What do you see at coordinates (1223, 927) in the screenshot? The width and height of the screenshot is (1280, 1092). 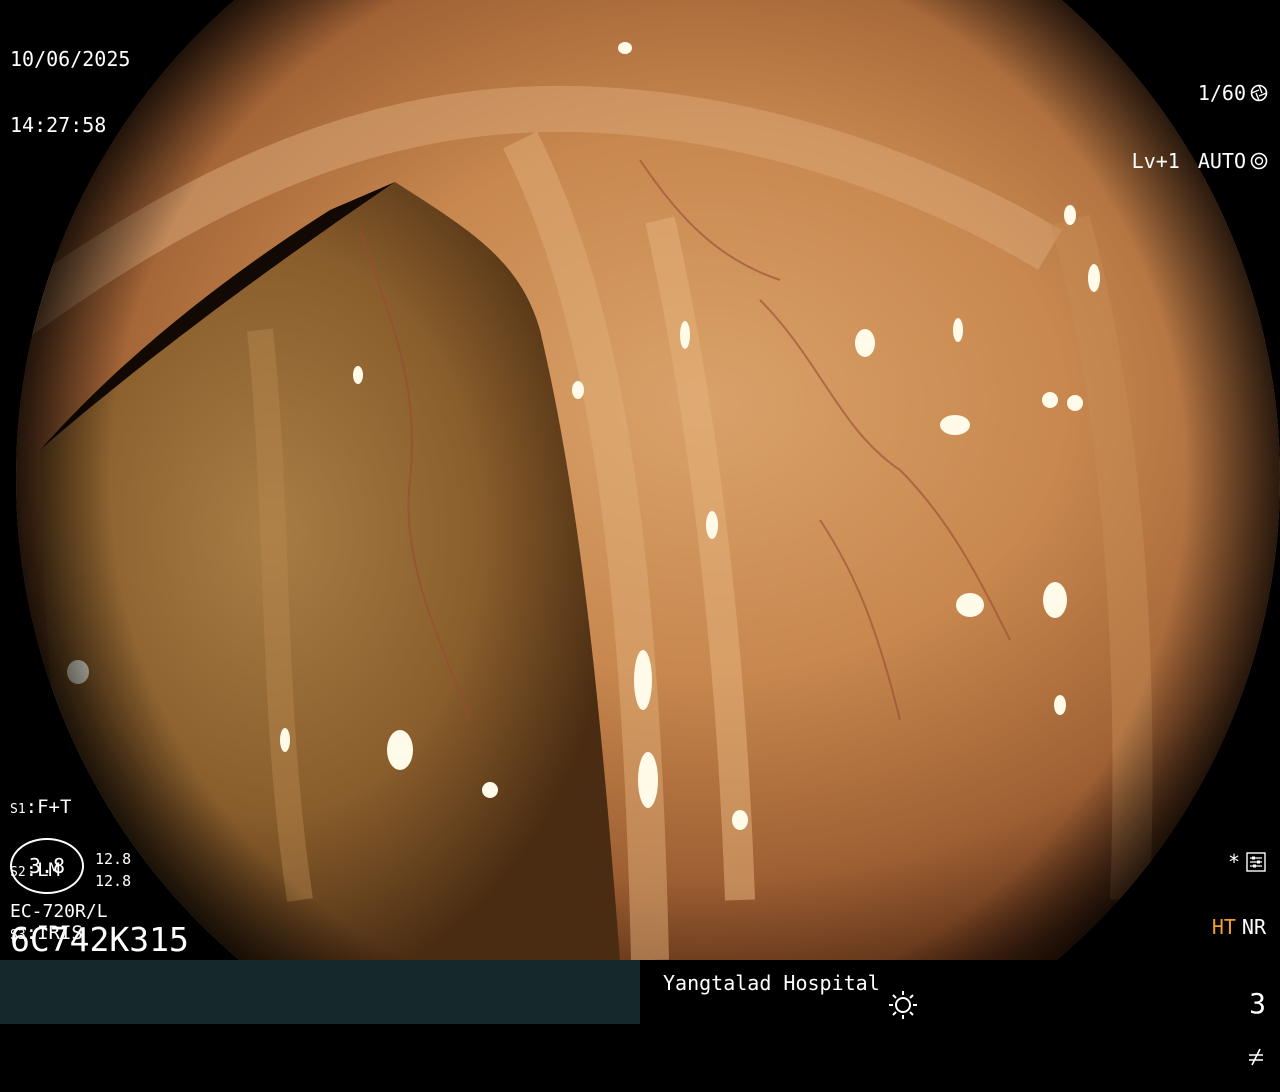 I see `ht-text: HT` at bounding box center [1223, 927].